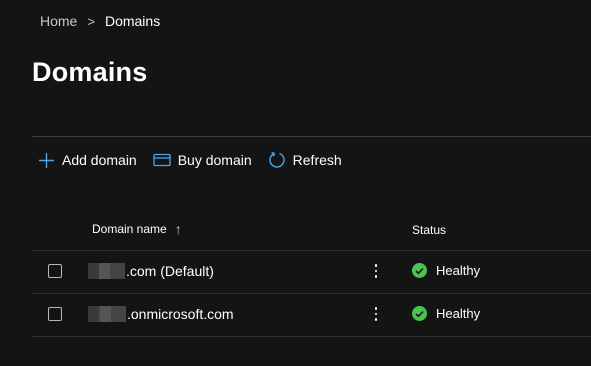 This screenshot has width=591, height=366. I want to click on sort-ascending-icon: ↑, so click(178, 229).